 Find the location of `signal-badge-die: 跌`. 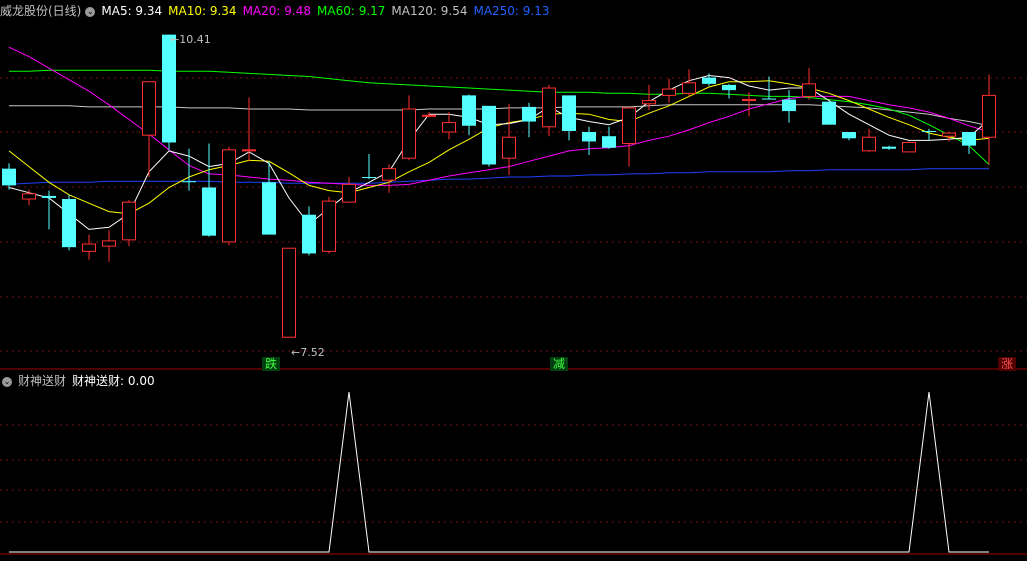

signal-badge-die: 跌 is located at coordinates (271, 364).